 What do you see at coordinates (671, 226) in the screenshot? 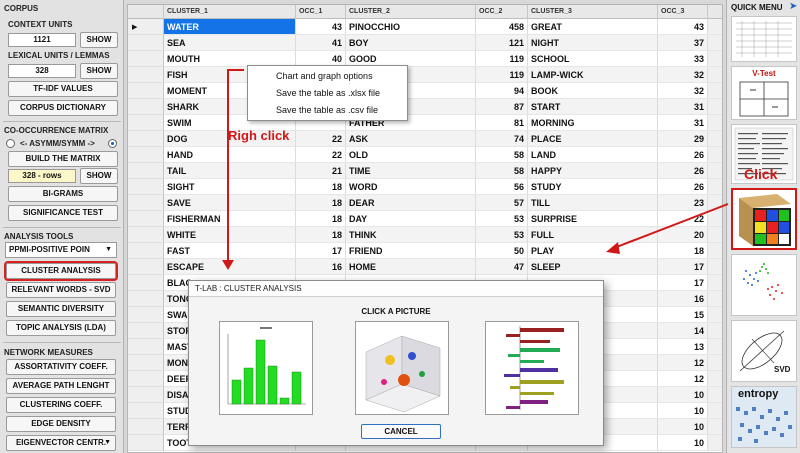
I see `click-arrow-line` at bounding box center [671, 226].